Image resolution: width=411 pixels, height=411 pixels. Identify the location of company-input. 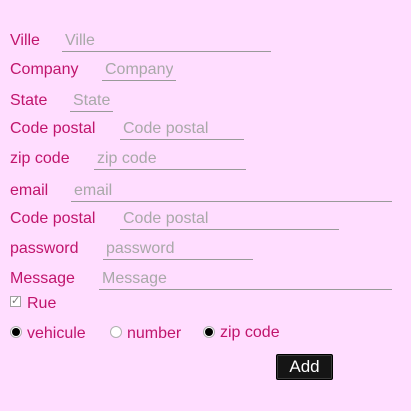
(139, 70).